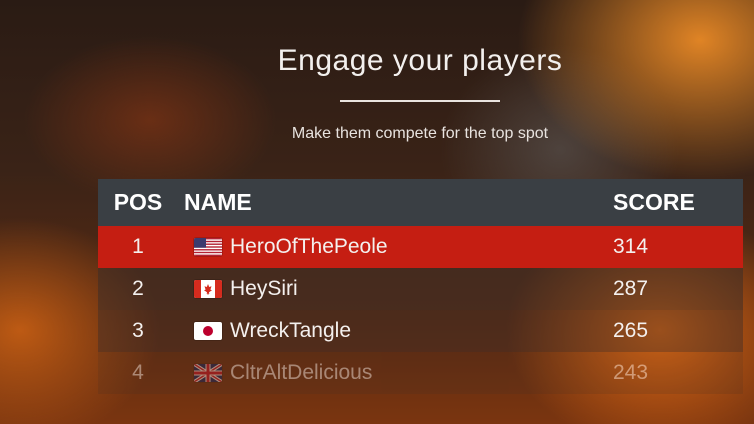 The image size is (754, 424). Describe the element at coordinates (138, 288) in the screenshot. I see `row-pos: 2` at that location.